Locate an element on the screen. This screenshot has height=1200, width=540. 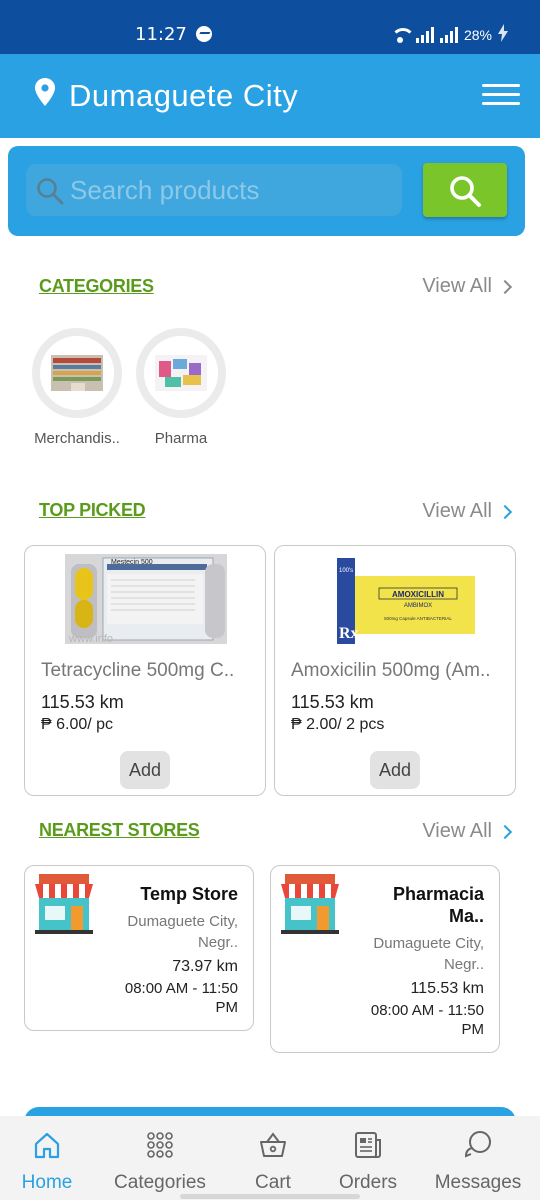
category-label: Merchandis.. is located at coordinates (77, 438).